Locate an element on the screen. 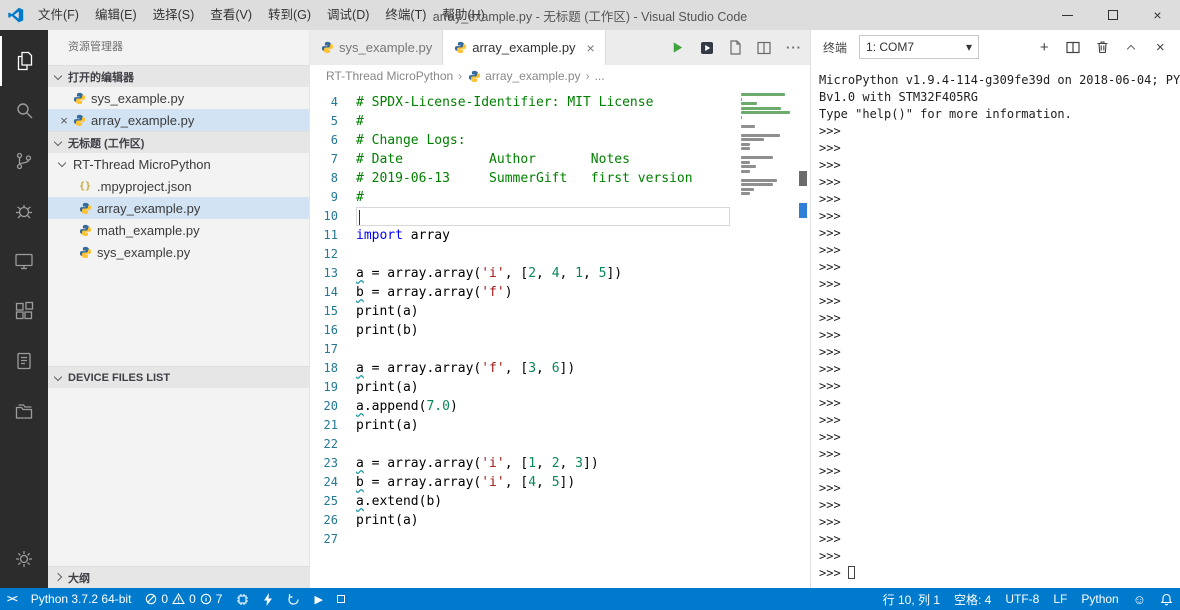 The width and height of the screenshot is (1180, 610). cursor-position: 行 10, 列 1 is located at coordinates (911, 599).